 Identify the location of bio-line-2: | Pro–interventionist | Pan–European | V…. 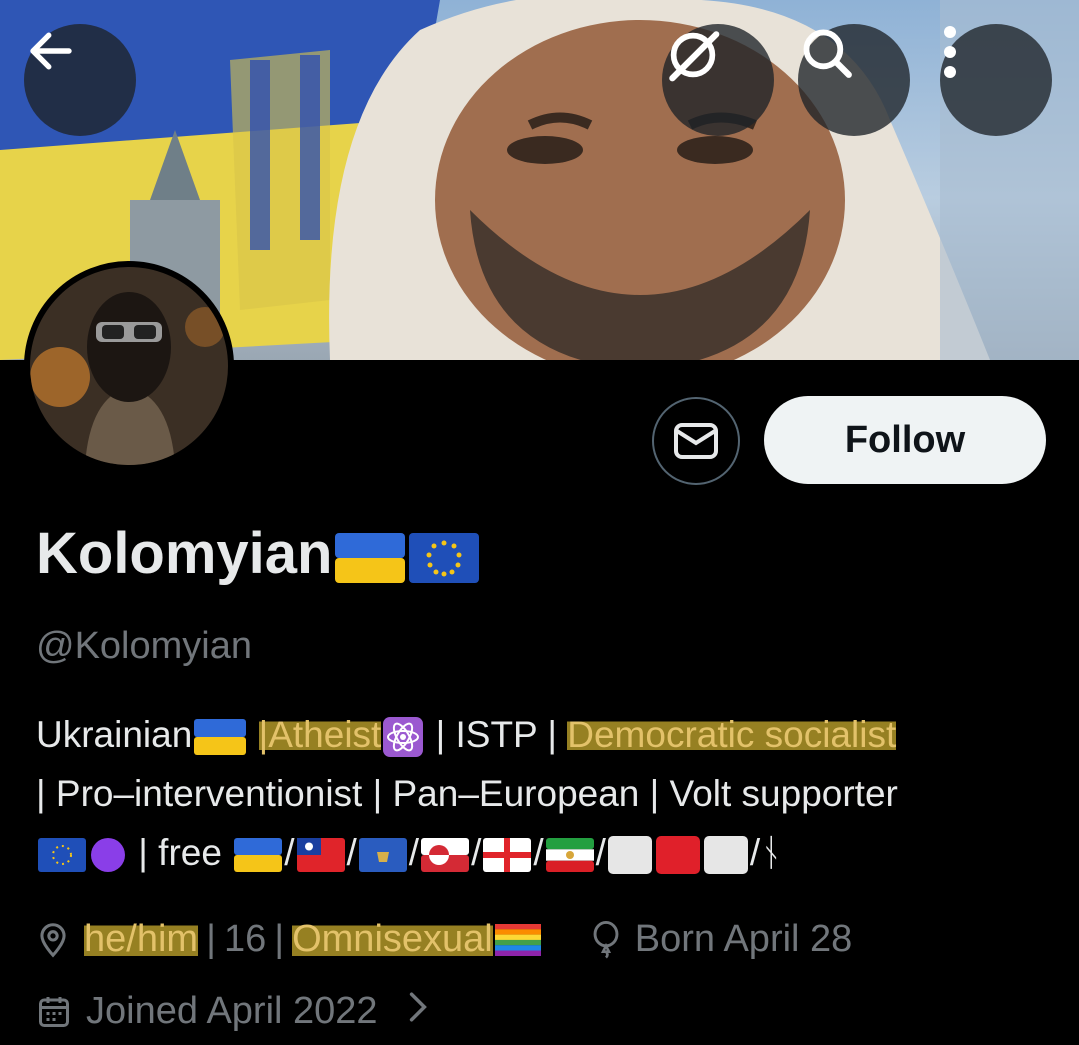
(467, 793).